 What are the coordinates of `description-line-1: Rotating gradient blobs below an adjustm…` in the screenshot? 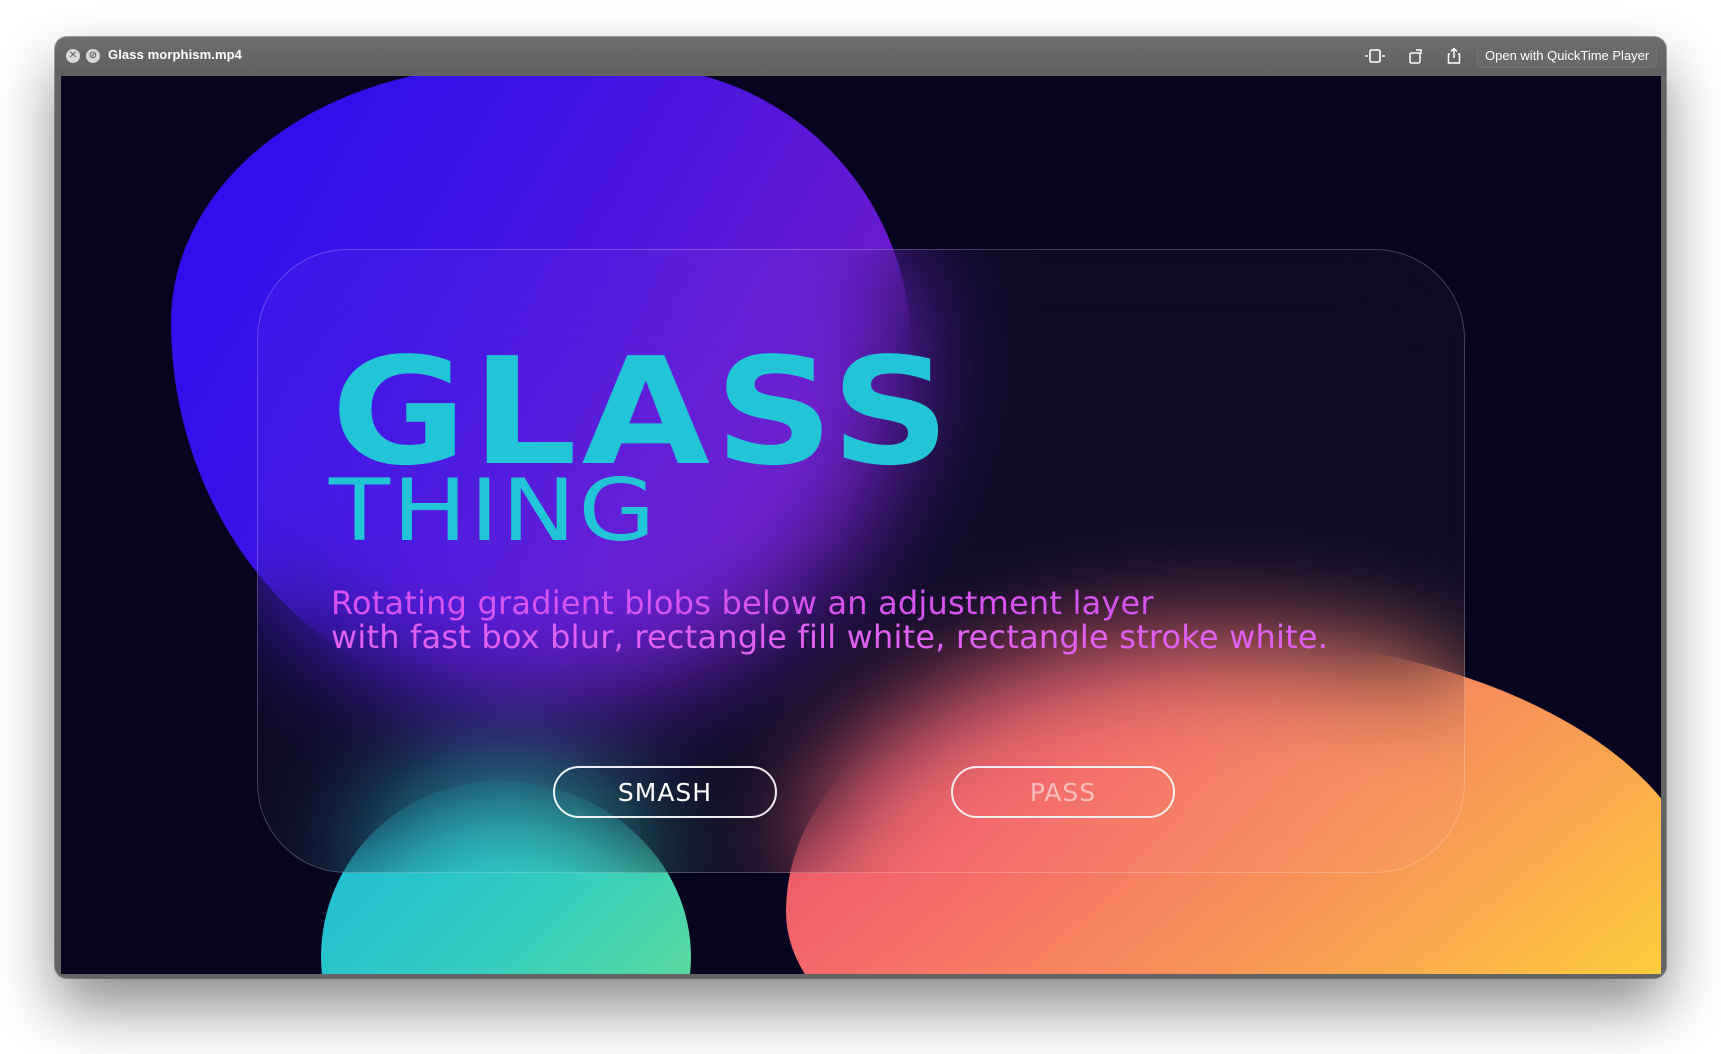 It's located at (742, 603).